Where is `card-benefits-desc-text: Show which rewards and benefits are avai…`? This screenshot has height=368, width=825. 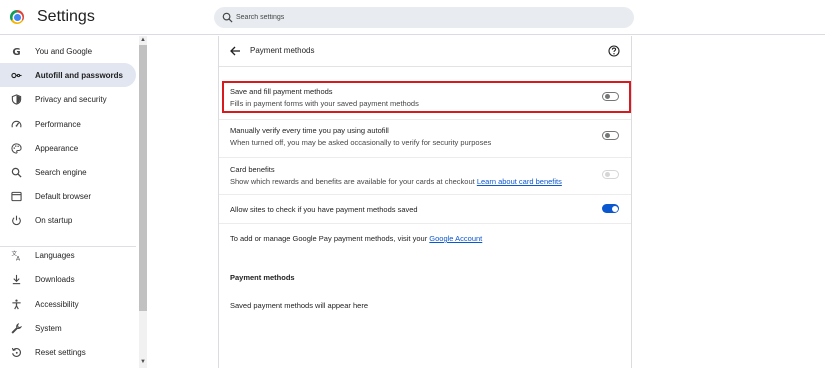
card-benefits-desc-text: Show which rewards and benefits are avai… is located at coordinates (352, 181).